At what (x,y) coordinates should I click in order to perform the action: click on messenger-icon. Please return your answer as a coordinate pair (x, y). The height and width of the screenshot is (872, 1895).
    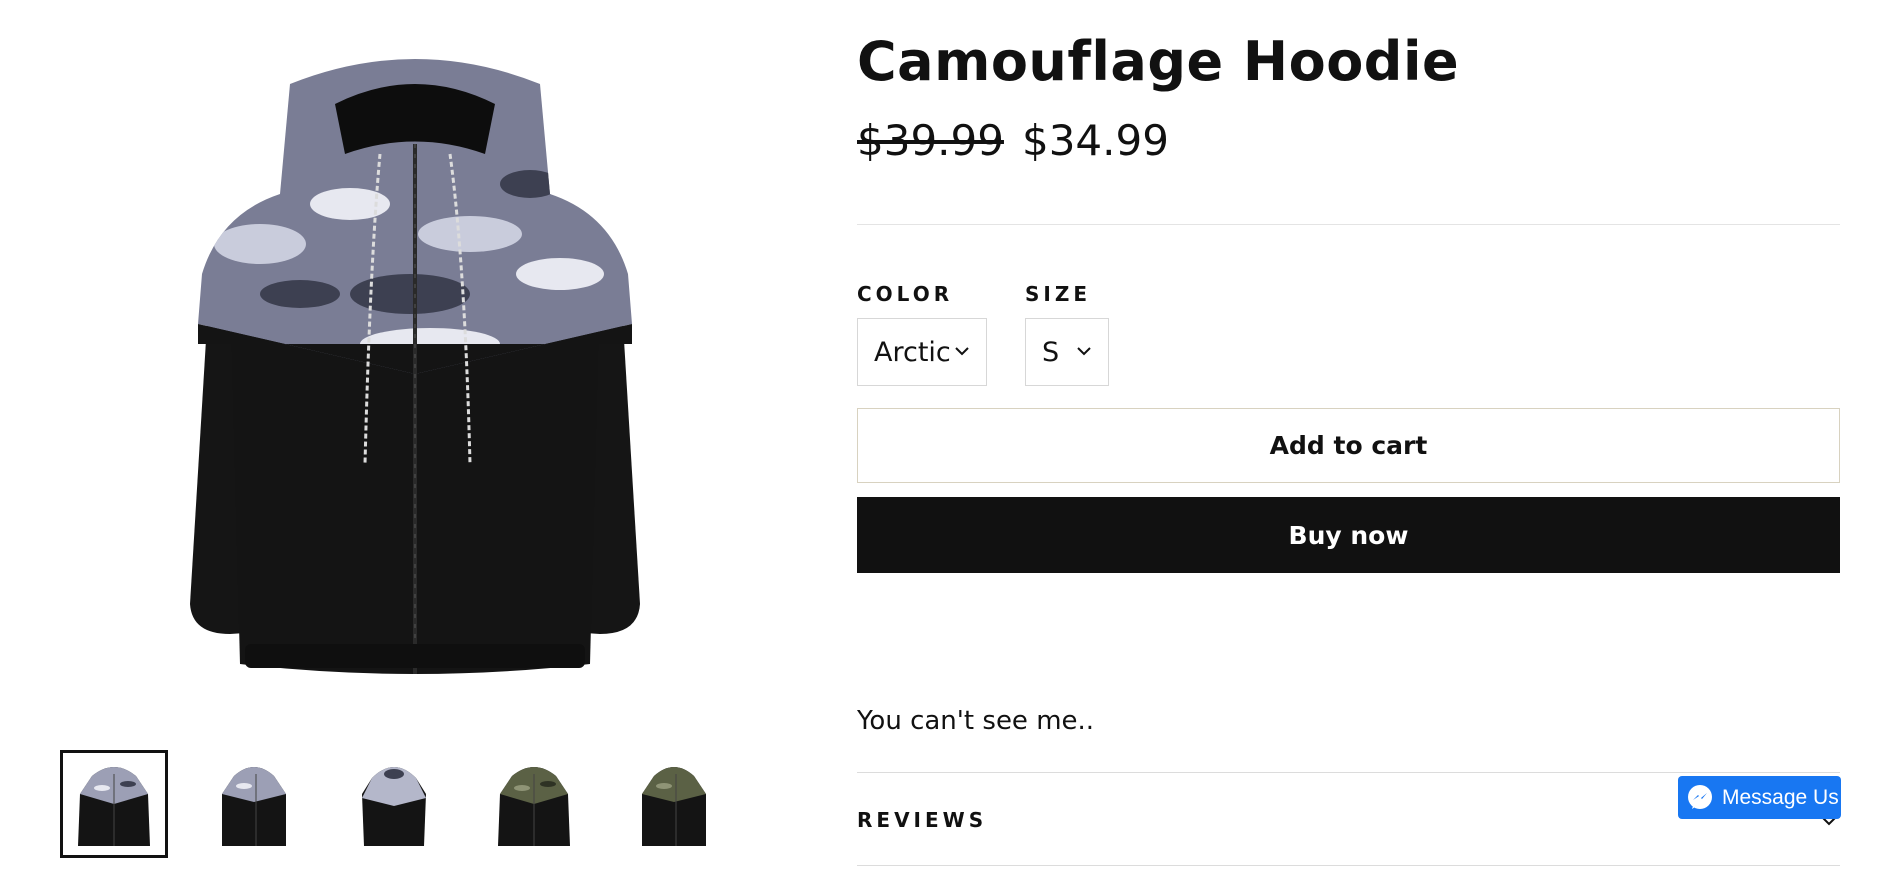
    Looking at the image, I should click on (1700, 796).